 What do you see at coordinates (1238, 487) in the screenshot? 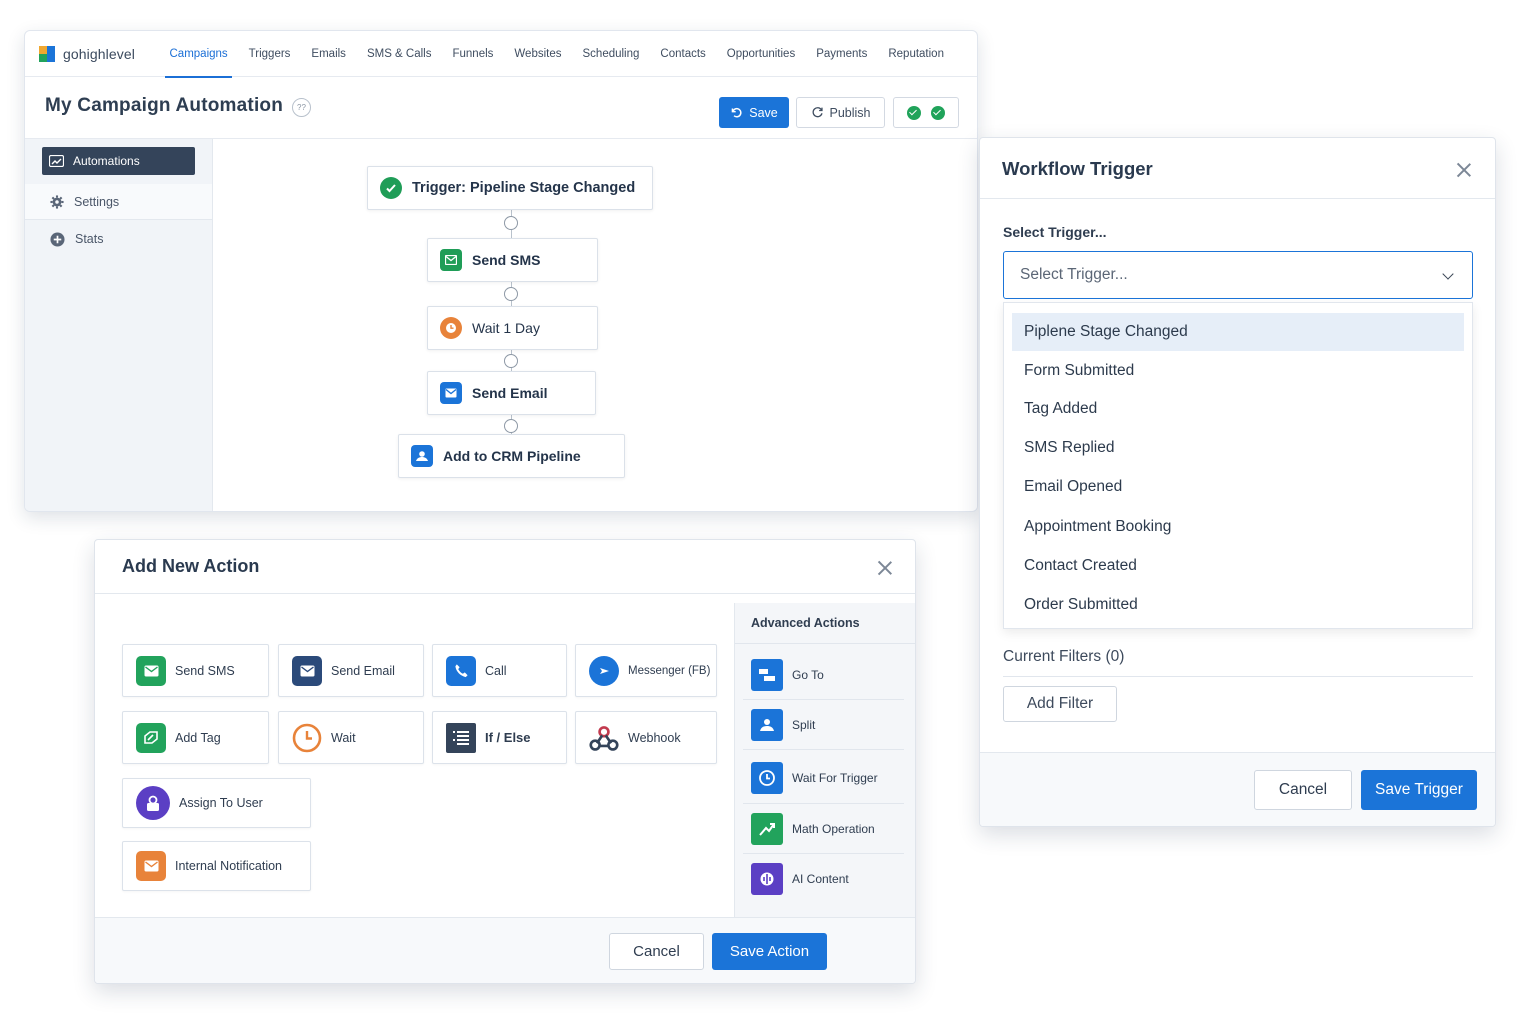
I see `trigger-option-email-opened: Email Opened` at bounding box center [1238, 487].